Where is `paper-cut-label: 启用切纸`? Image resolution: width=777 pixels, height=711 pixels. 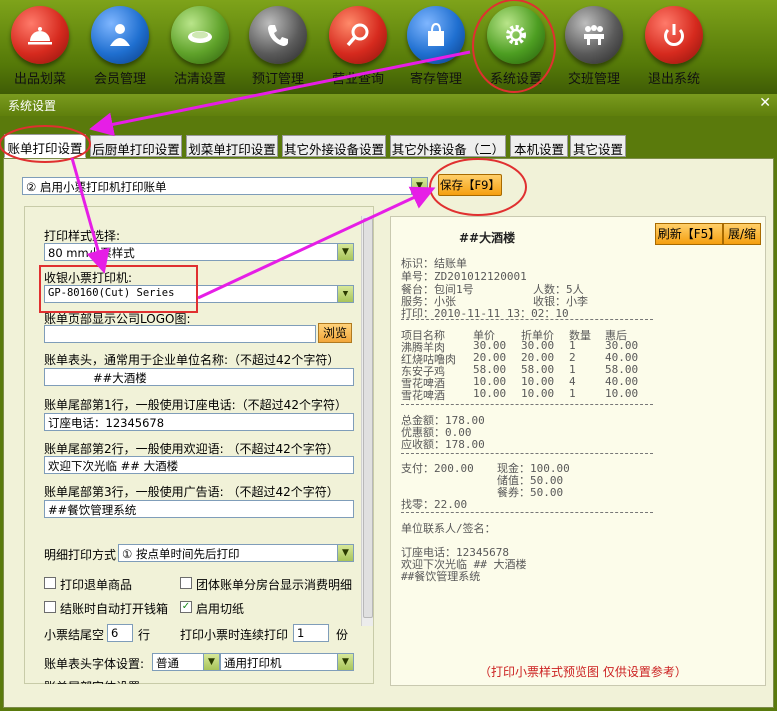 paper-cut-label: 启用切纸 is located at coordinates (220, 609).